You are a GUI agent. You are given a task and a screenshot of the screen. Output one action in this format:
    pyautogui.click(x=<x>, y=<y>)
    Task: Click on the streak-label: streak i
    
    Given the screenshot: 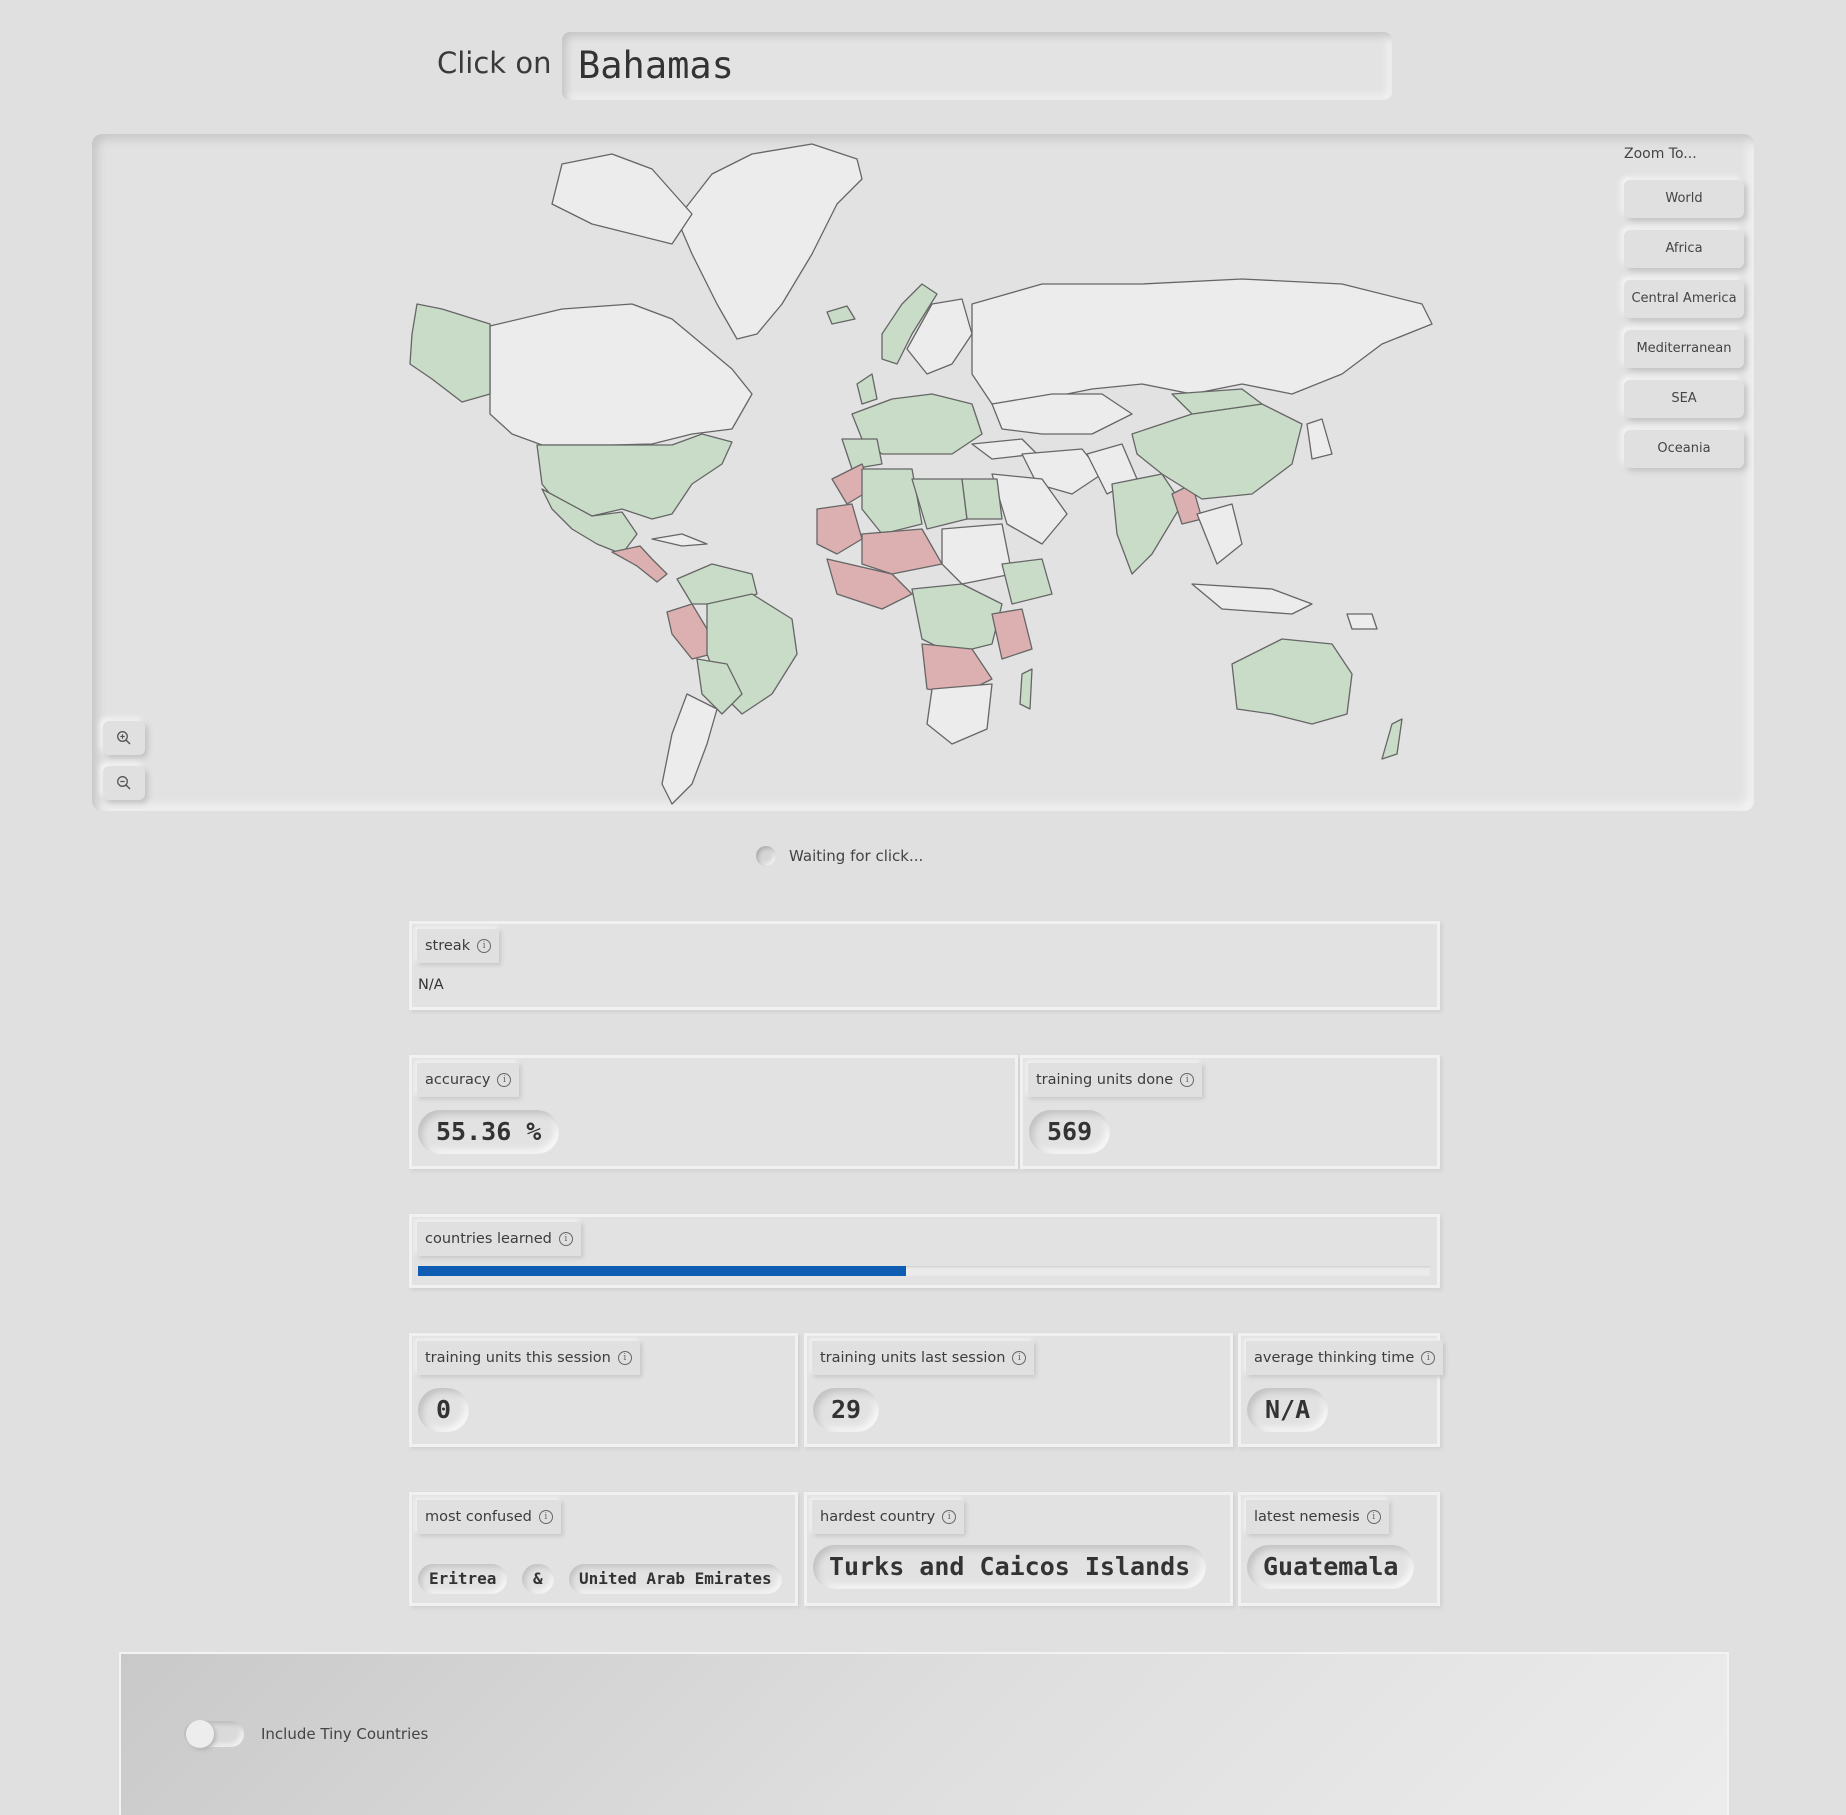 What is the action you would take?
    pyautogui.click(x=458, y=946)
    